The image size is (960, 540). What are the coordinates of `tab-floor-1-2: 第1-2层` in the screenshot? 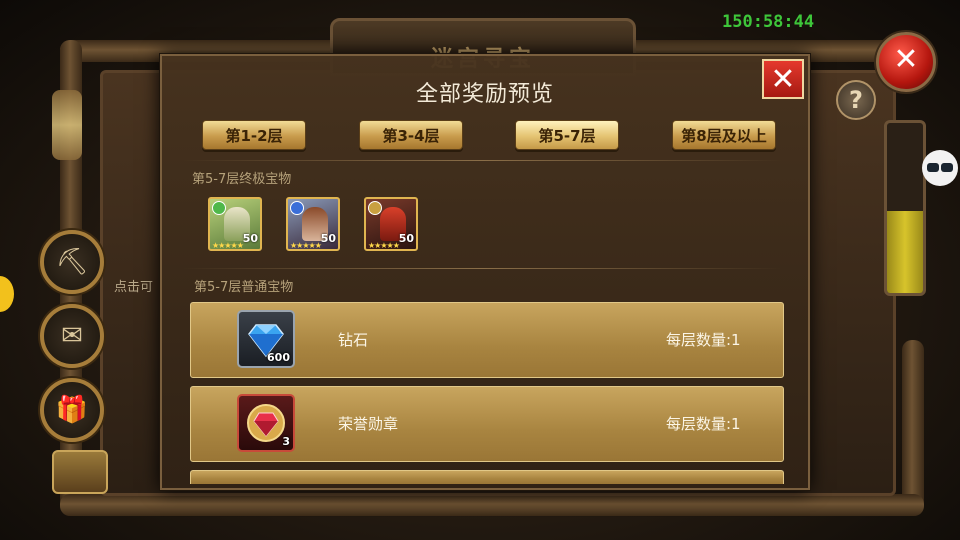 It's located at (254, 135).